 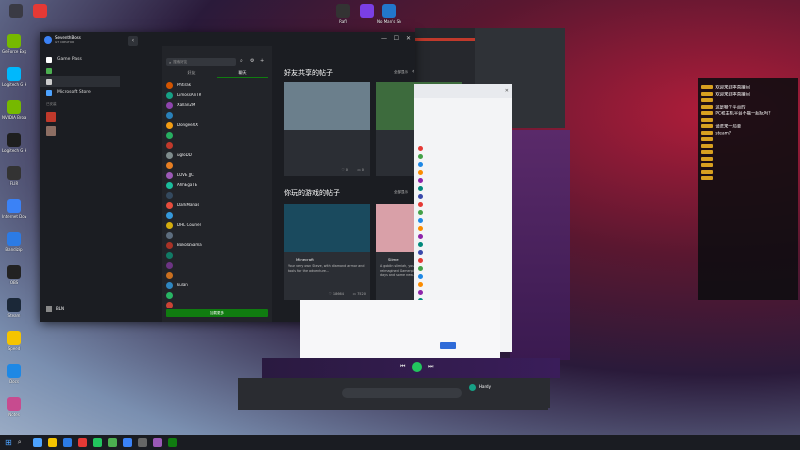 What do you see at coordinates (217, 313) in the screenshot?
I see `load-more-button: 加载更多` at bounding box center [217, 313].